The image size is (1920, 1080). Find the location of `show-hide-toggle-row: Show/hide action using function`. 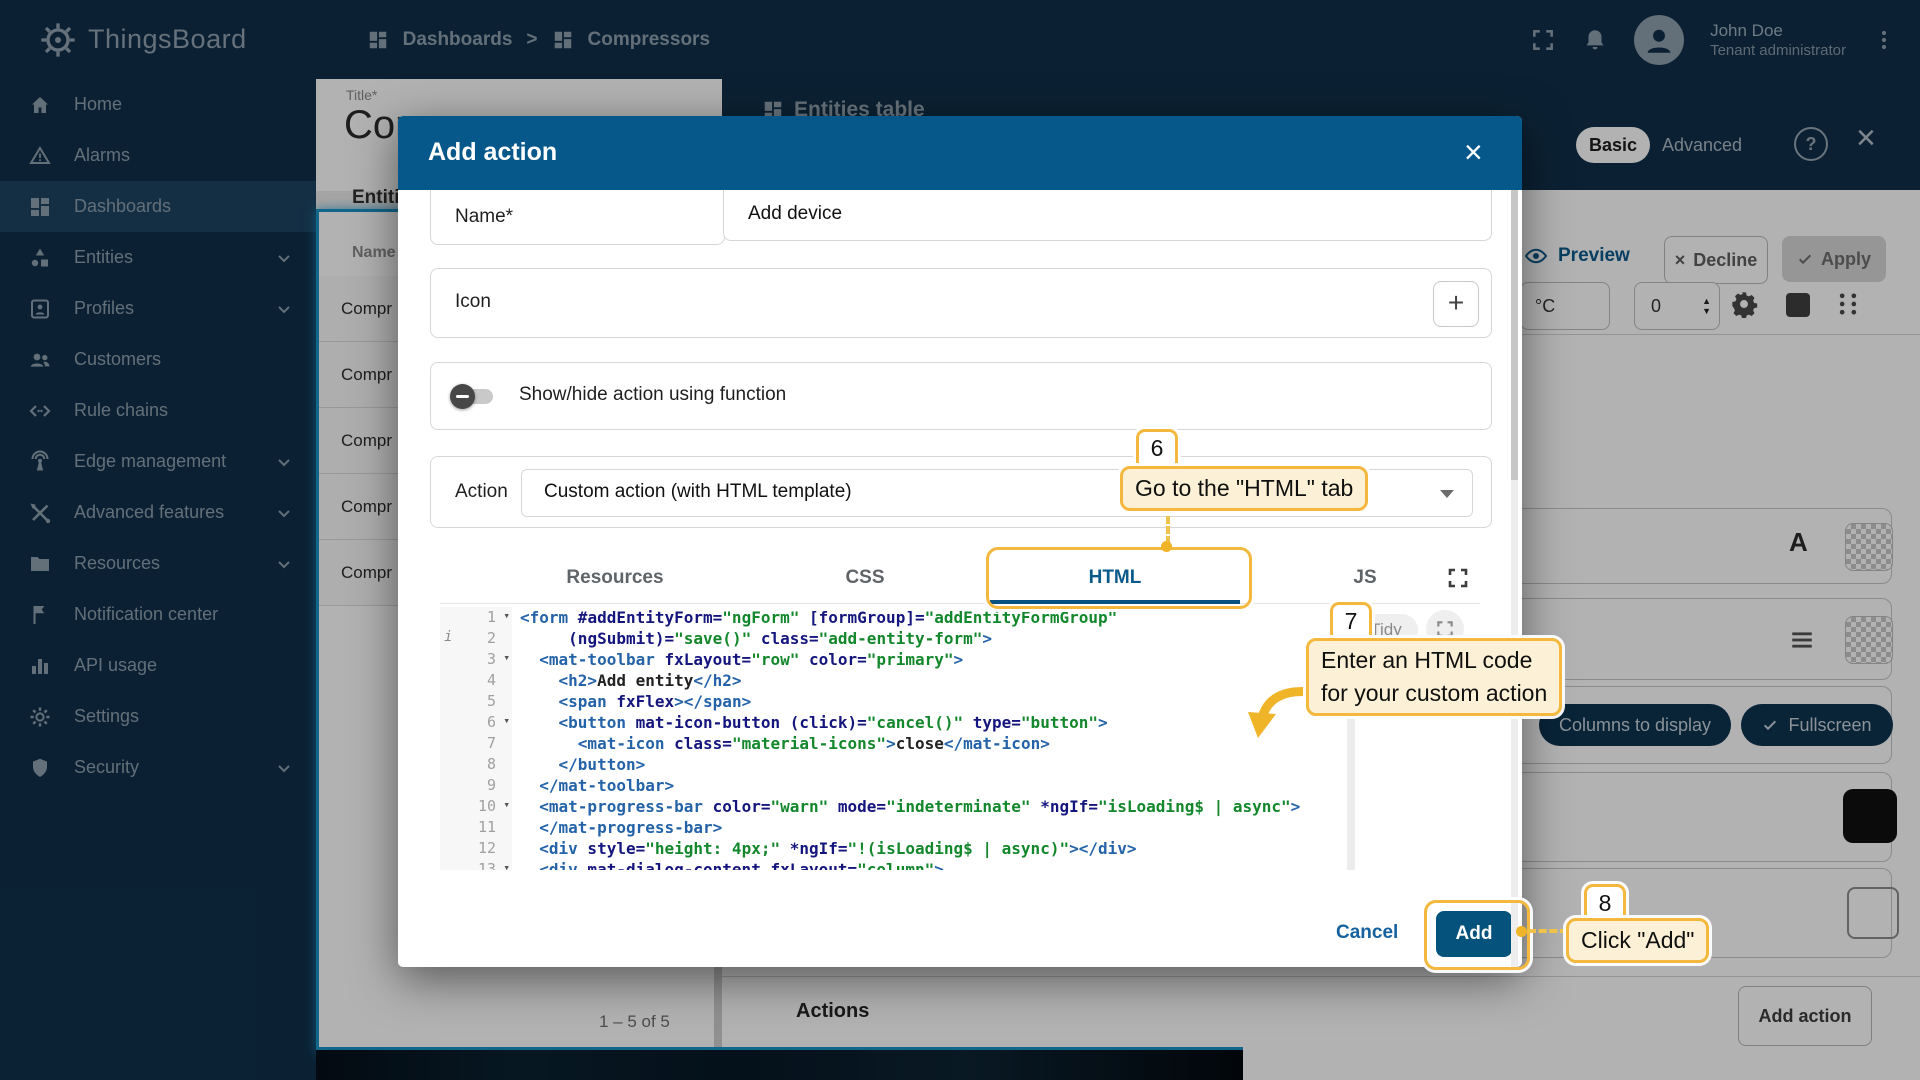

show-hide-toggle-row: Show/hide action using function is located at coordinates (961, 396).